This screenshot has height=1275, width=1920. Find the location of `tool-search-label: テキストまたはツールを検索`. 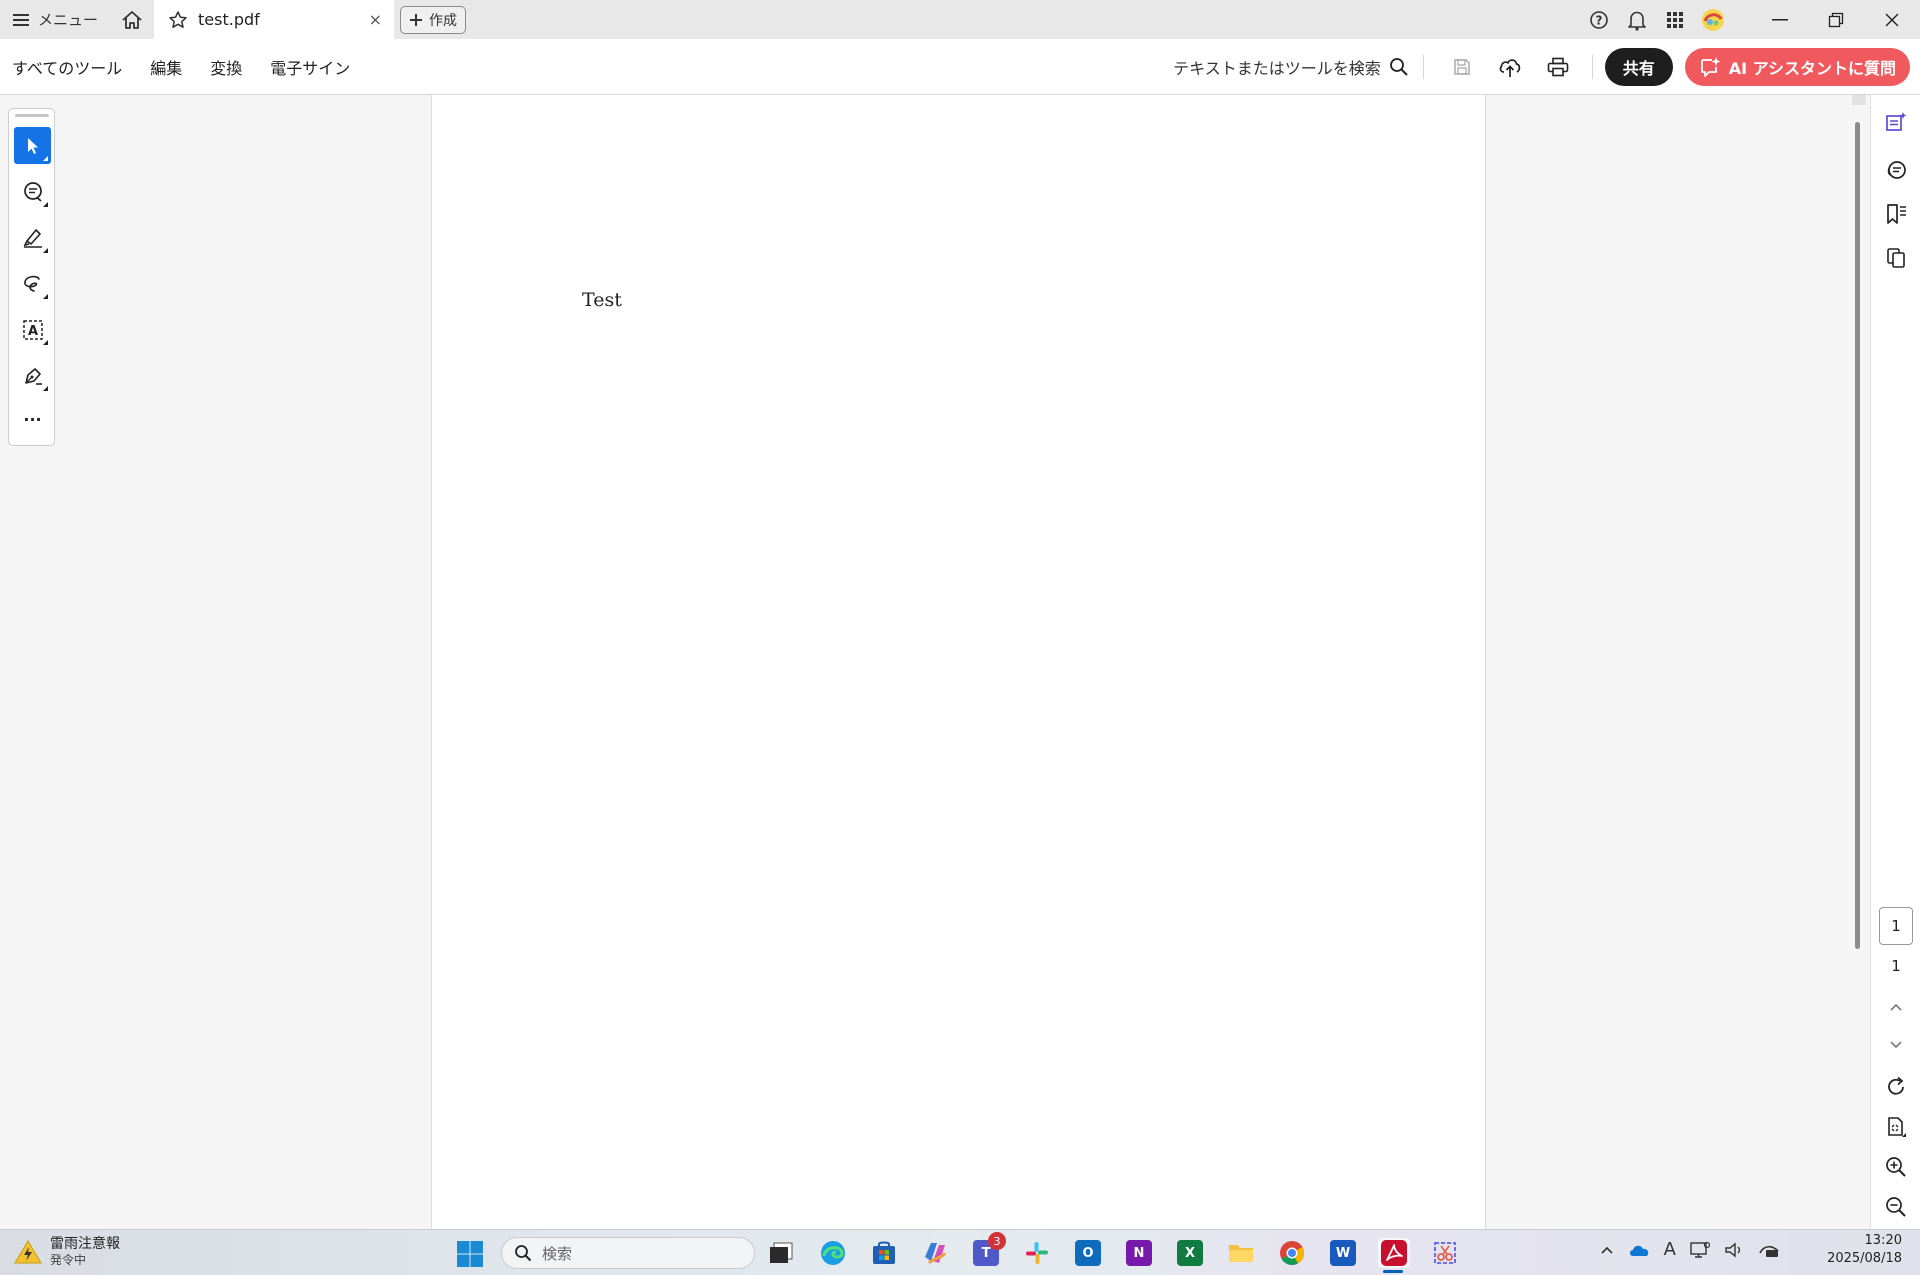

tool-search-label: テキストまたはツールを検索 is located at coordinates (1277, 67).